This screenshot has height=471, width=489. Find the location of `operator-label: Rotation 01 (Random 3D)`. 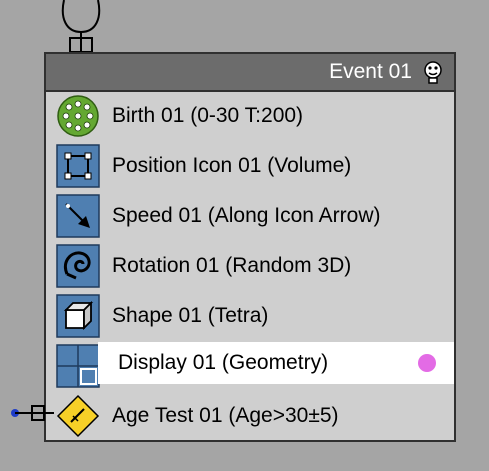

operator-label: Rotation 01 (Random 3D) is located at coordinates (232, 265).